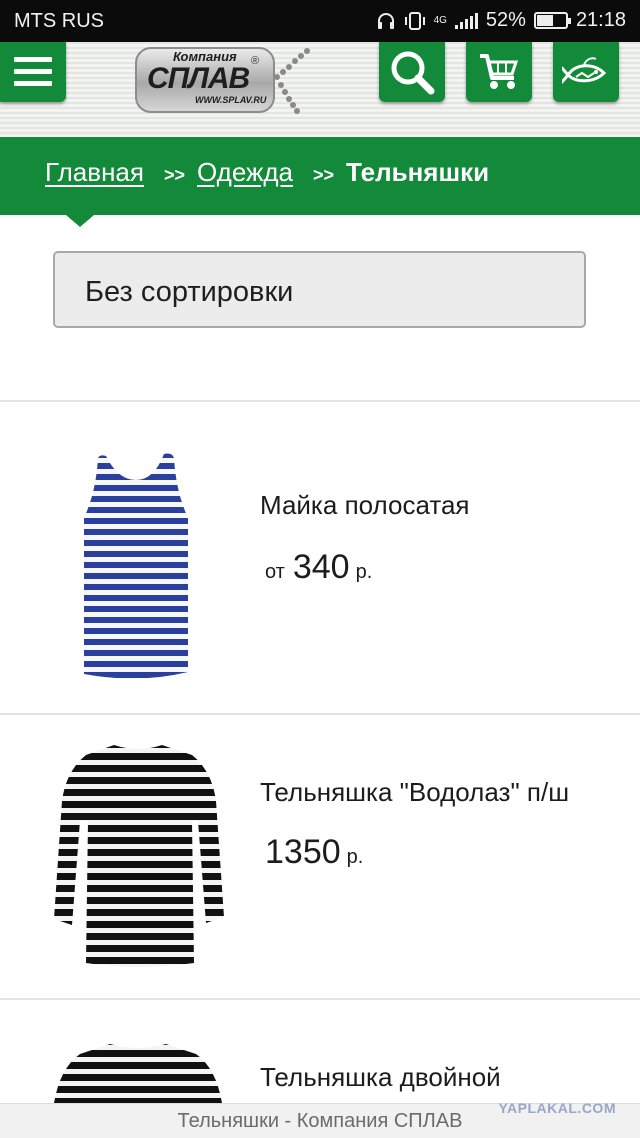 Image resolution: width=640 pixels, height=1138 pixels. Describe the element at coordinates (321, 567) in the screenshot. I see `price-amount: 340` at that location.